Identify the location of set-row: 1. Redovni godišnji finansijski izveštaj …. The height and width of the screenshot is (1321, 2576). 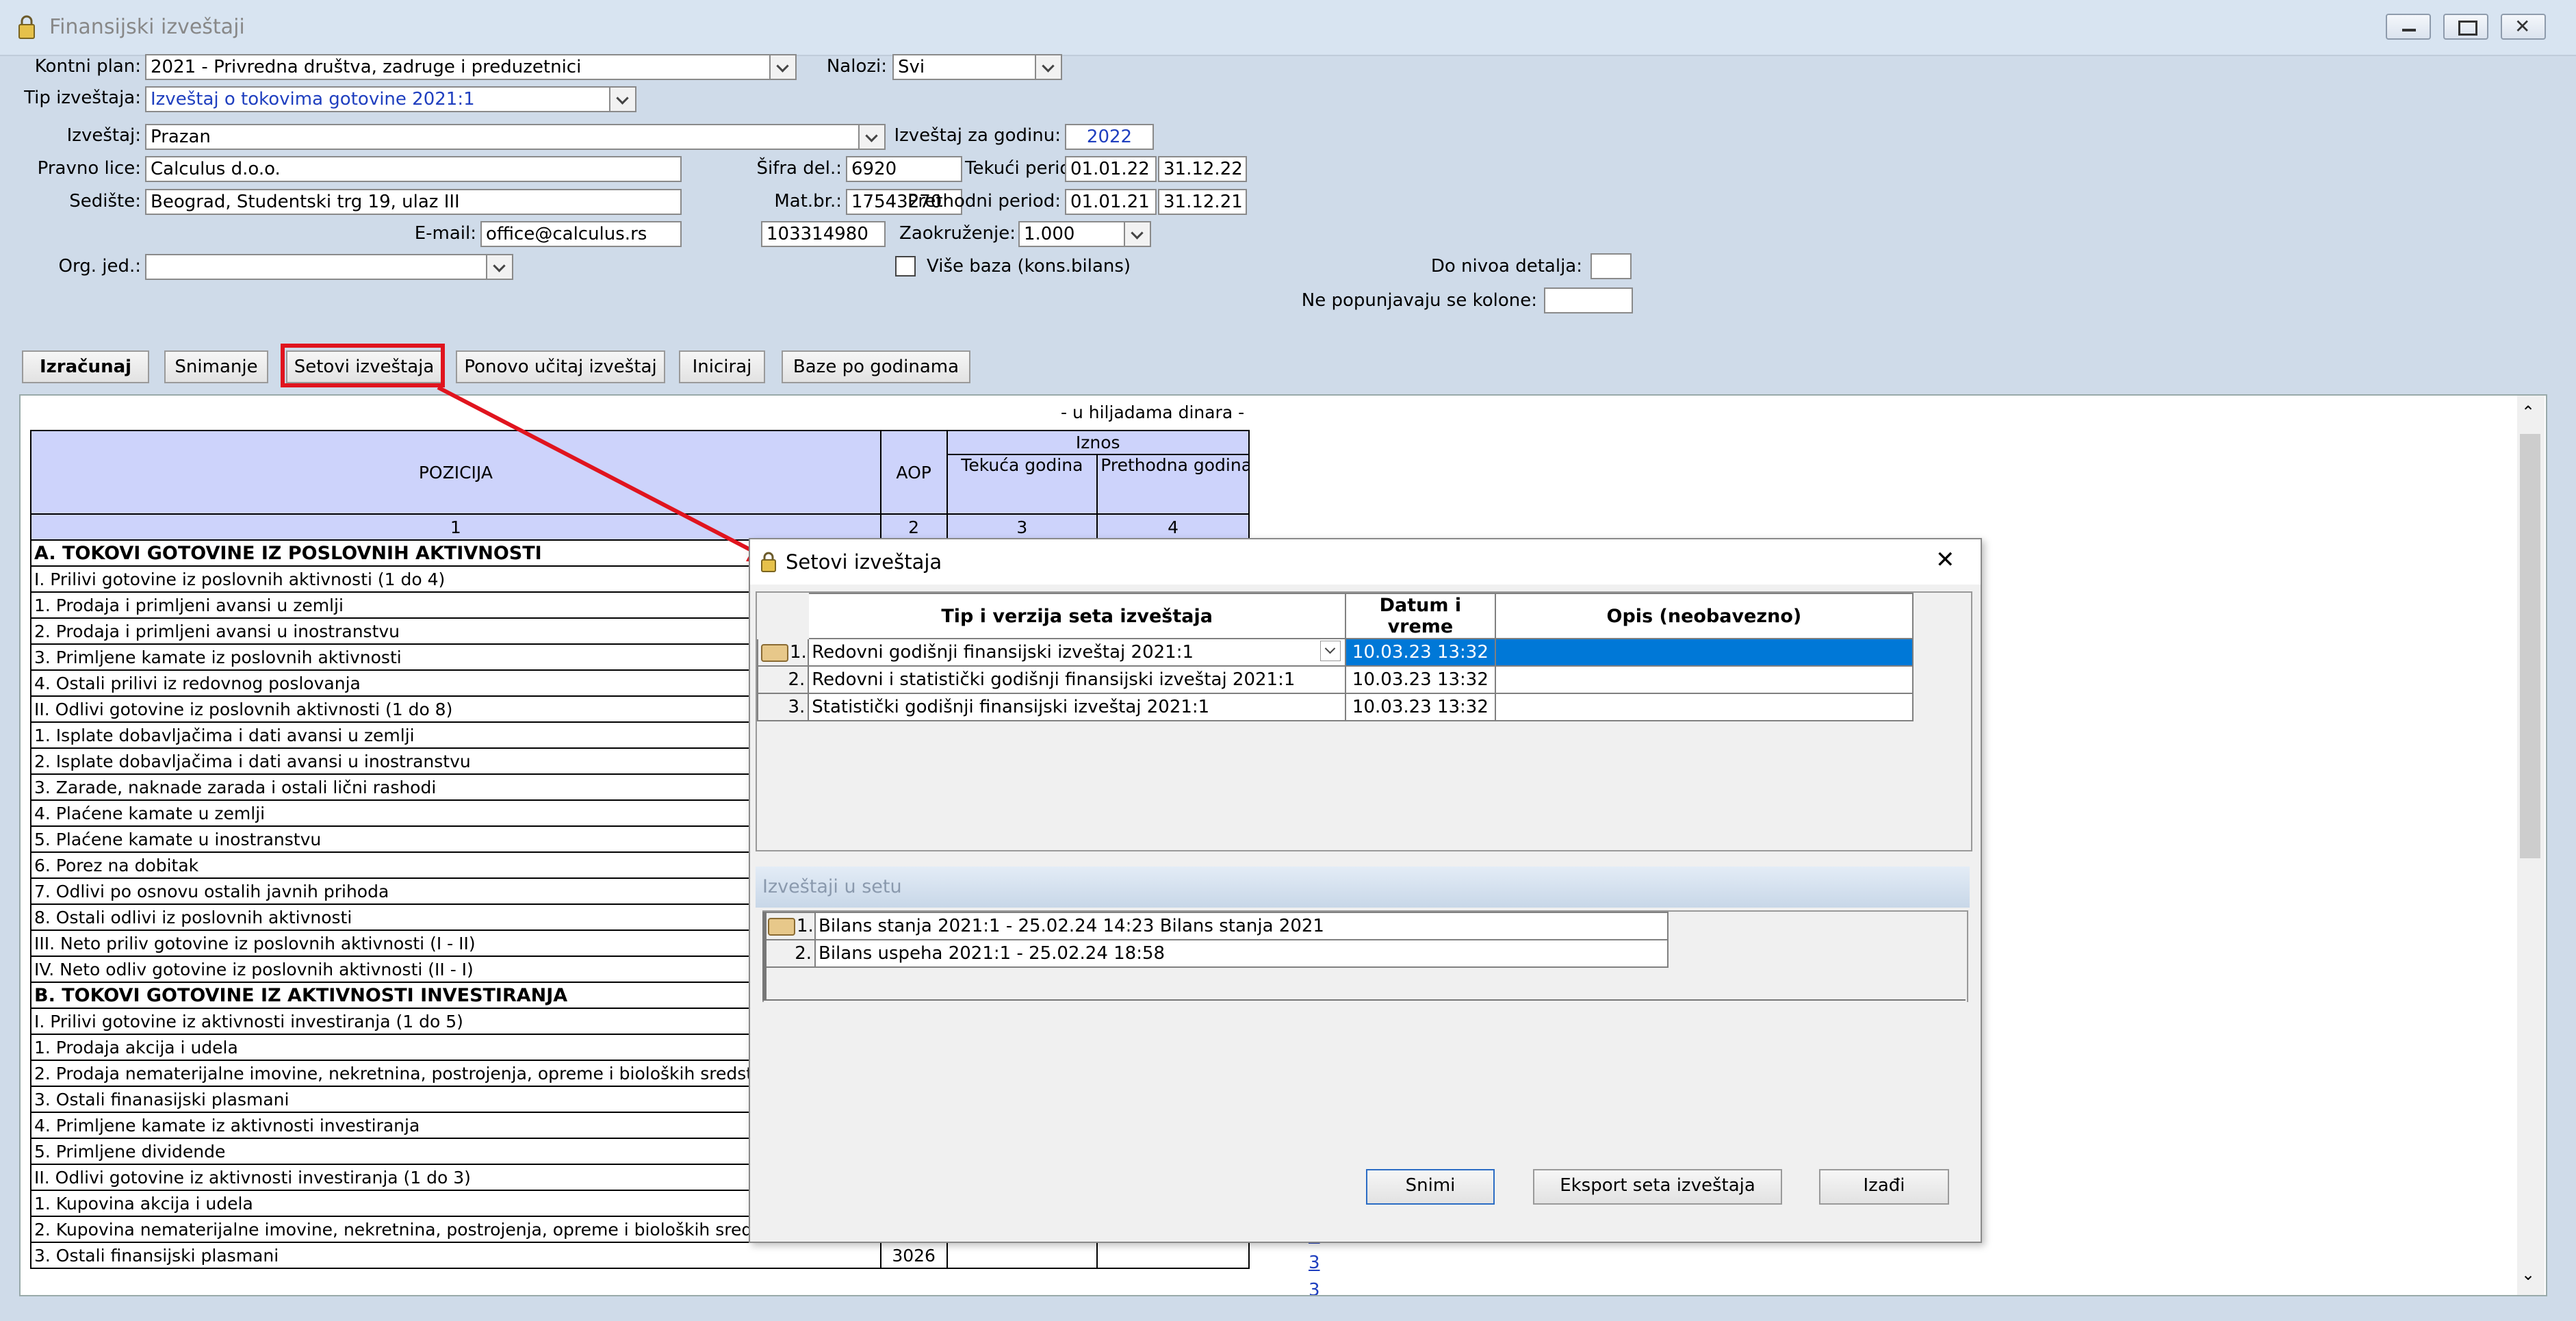
(1335, 653).